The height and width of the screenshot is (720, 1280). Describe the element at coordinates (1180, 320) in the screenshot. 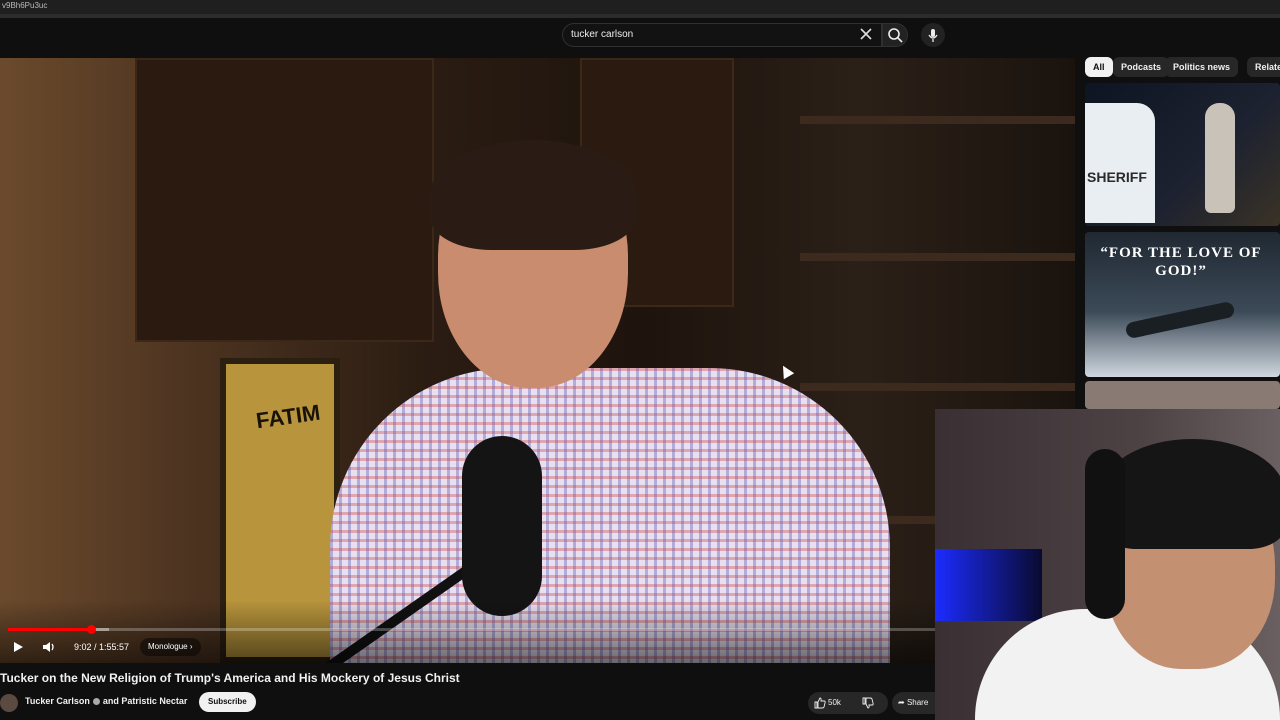

I see `airplane` at that location.